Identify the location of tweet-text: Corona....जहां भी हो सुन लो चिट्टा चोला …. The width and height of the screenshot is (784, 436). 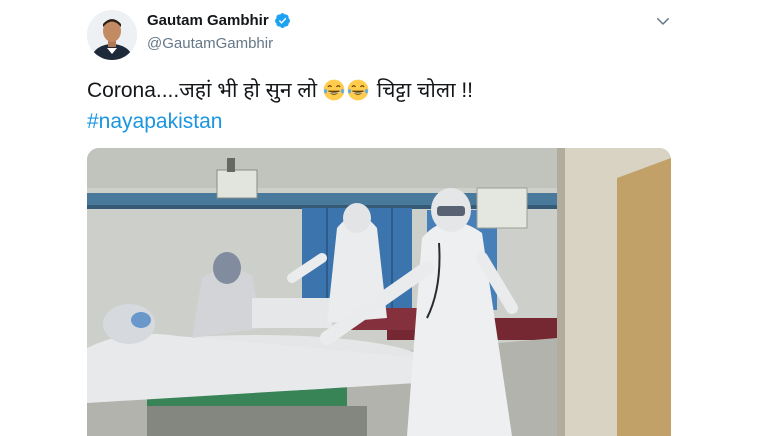
(280, 90).